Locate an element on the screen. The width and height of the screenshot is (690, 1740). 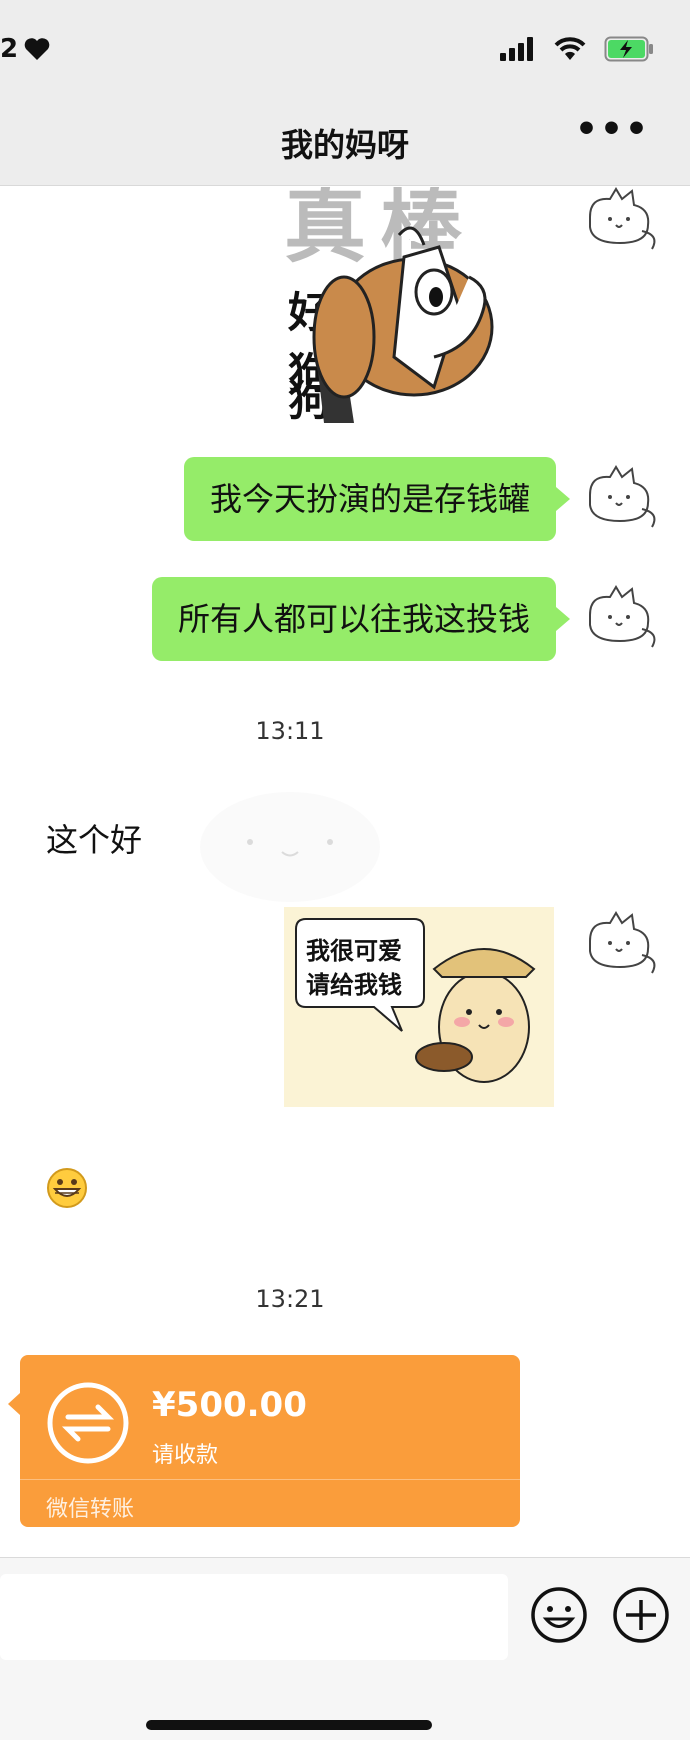
sticker-caption-line2: 请给我钱 is located at coordinates (354, 985).